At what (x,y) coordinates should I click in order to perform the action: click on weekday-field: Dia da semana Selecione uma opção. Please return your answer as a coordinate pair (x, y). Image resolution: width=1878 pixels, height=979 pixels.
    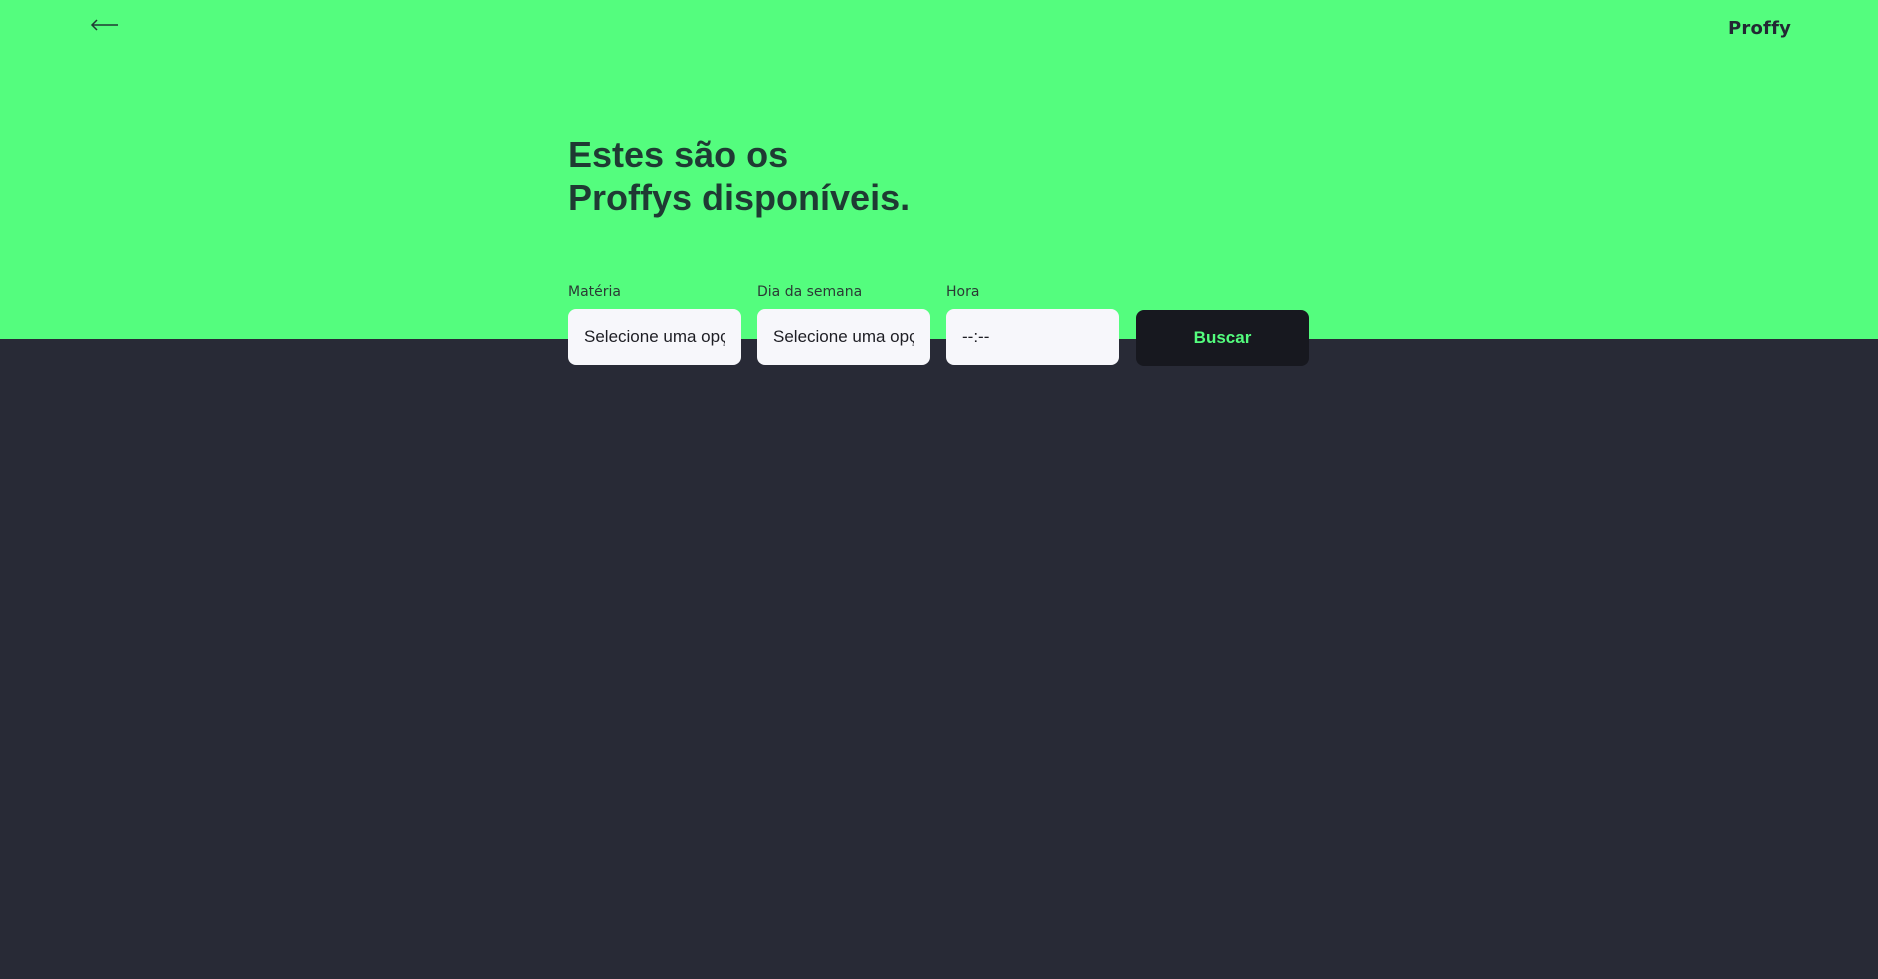
    Looking at the image, I should click on (843, 324).